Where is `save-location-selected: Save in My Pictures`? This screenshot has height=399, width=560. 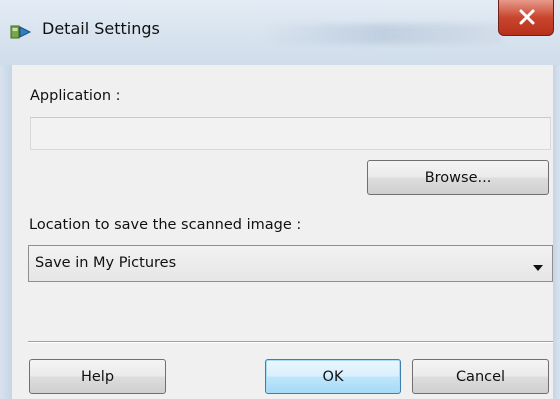 save-location-selected: Save in My Pictures is located at coordinates (106, 263).